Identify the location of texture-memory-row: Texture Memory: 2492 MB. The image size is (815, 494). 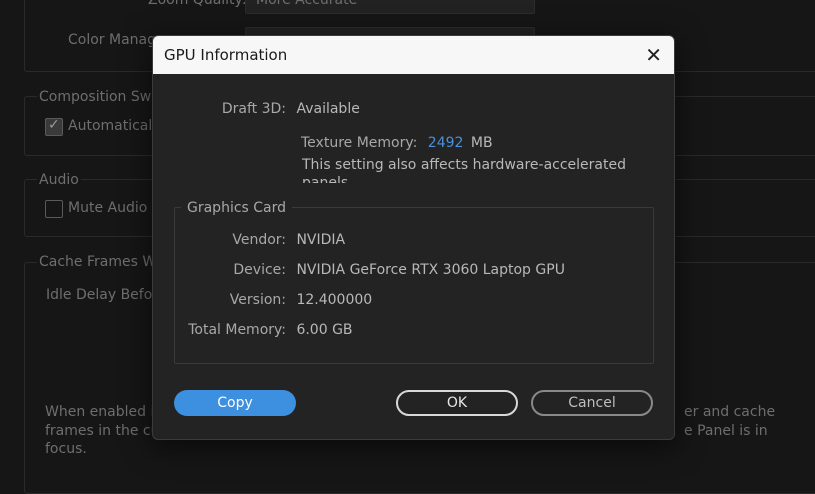
(397, 143).